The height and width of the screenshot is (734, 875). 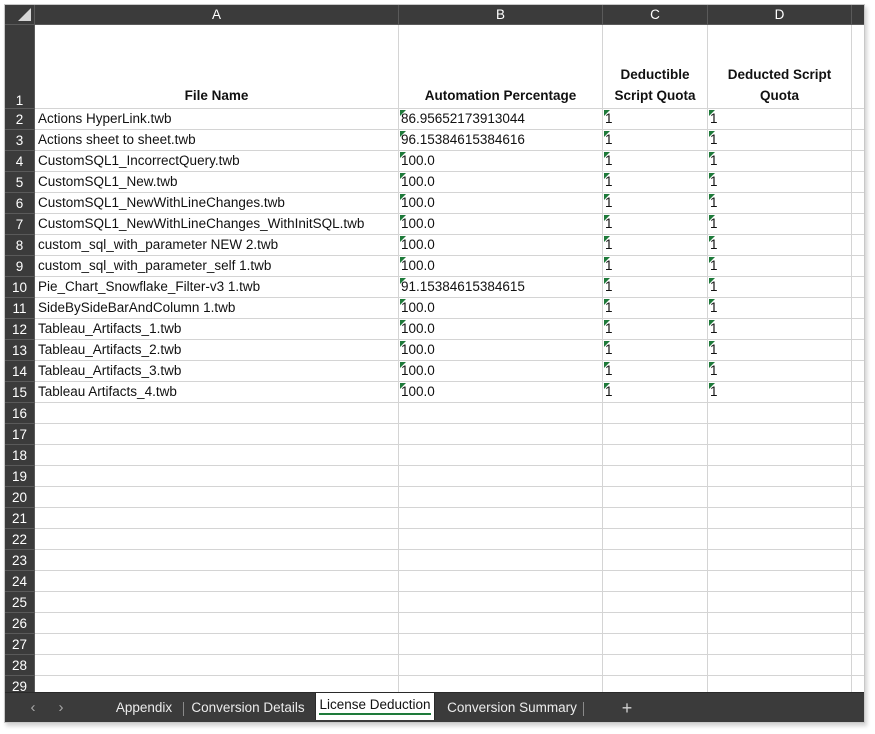 What do you see at coordinates (20, 140) in the screenshot?
I see `row-header: 3` at bounding box center [20, 140].